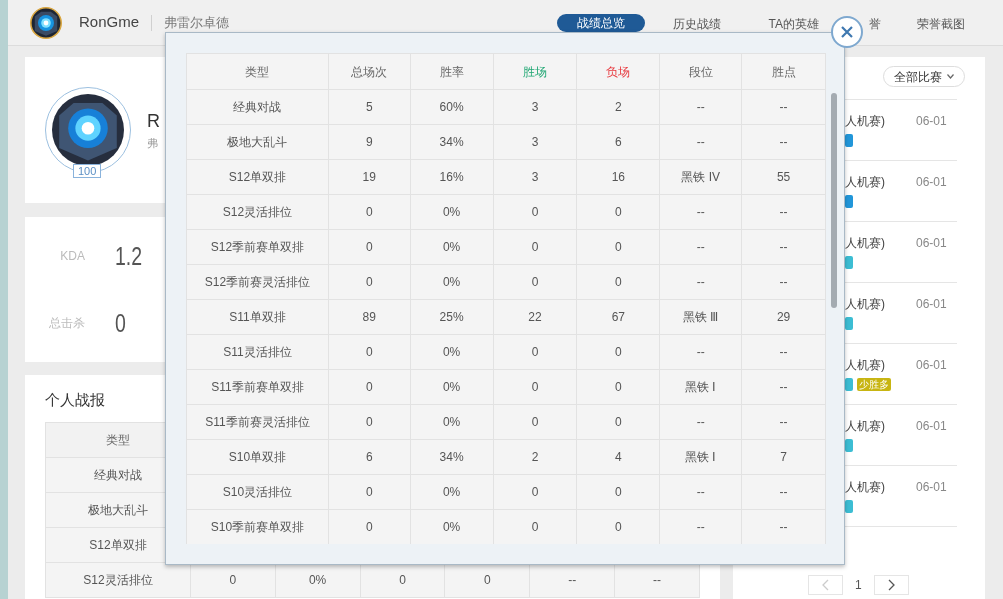  What do you see at coordinates (875, 23) in the screenshot?
I see `nav-tab: 誉` at bounding box center [875, 23].